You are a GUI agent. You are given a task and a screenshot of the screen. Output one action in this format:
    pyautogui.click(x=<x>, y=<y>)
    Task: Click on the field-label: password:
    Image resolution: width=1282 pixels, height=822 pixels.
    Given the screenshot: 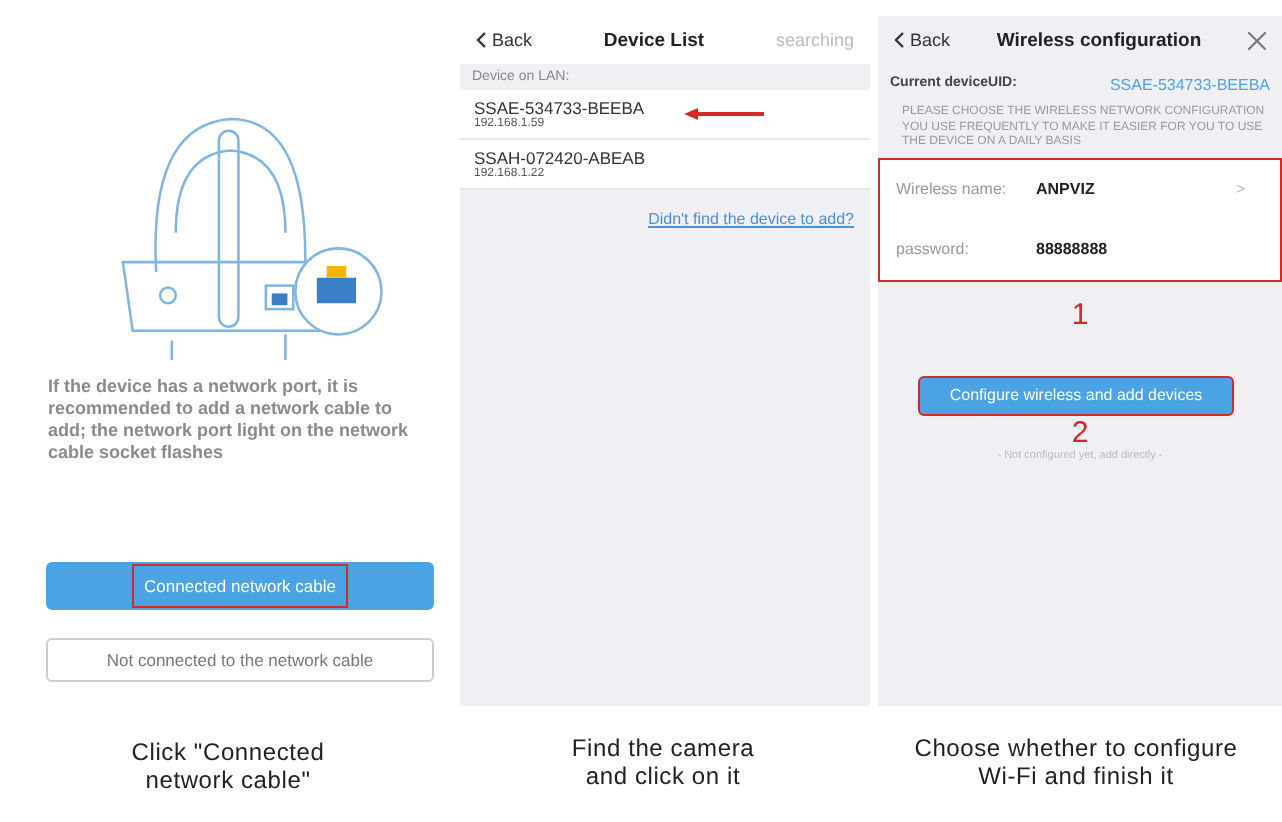 What is the action you would take?
    pyautogui.click(x=933, y=249)
    